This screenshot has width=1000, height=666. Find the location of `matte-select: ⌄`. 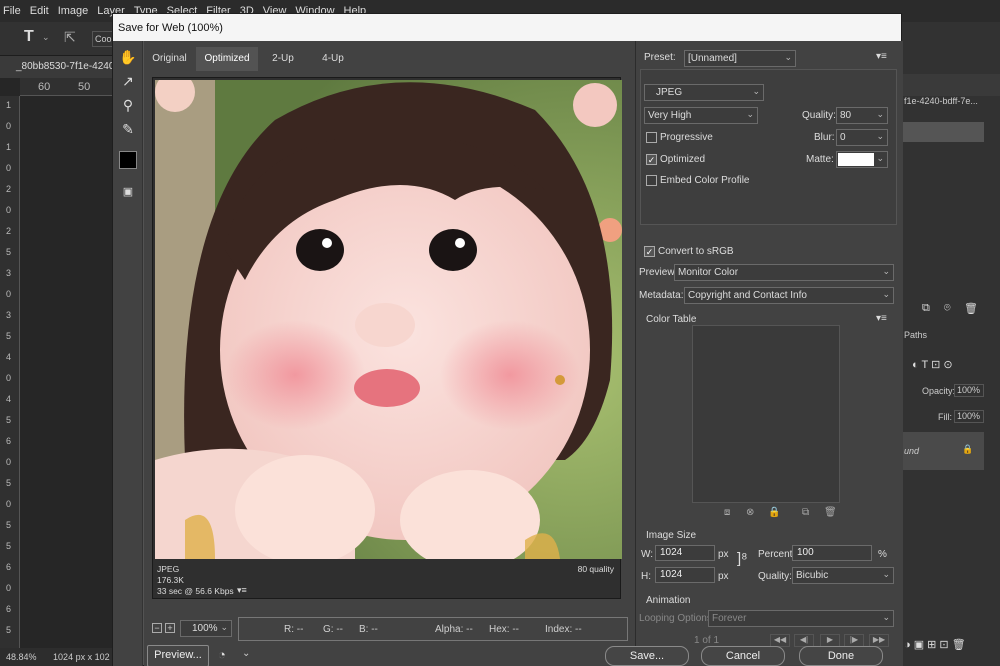

matte-select: ⌄ is located at coordinates (862, 159).